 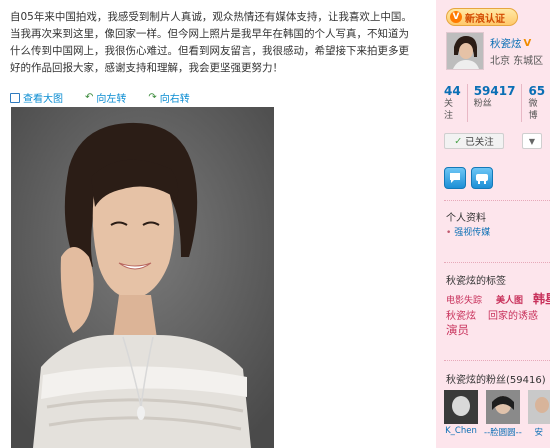 I want to click on tag-item: 演员, so click(x=457, y=330).